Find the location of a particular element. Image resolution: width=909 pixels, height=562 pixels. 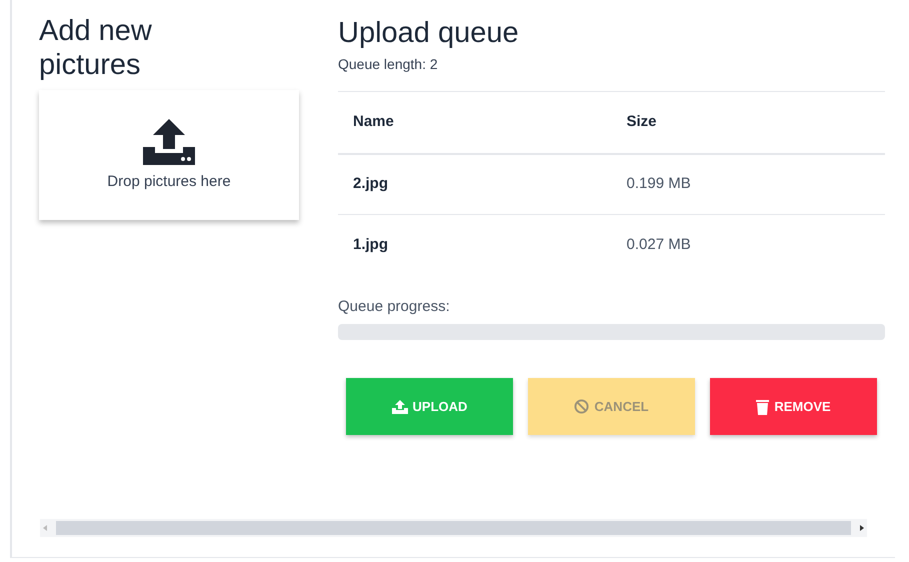

panel-title: Add new pictures is located at coordinates (96, 48).